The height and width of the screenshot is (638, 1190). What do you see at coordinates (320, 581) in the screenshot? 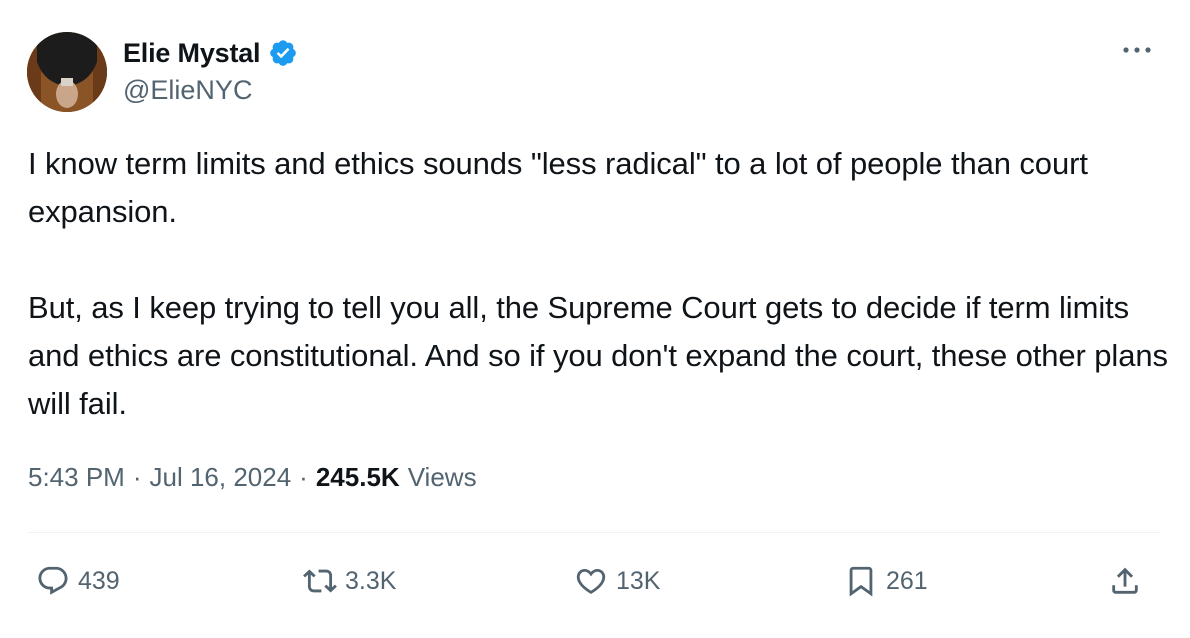
I see `repost-icon` at bounding box center [320, 581].